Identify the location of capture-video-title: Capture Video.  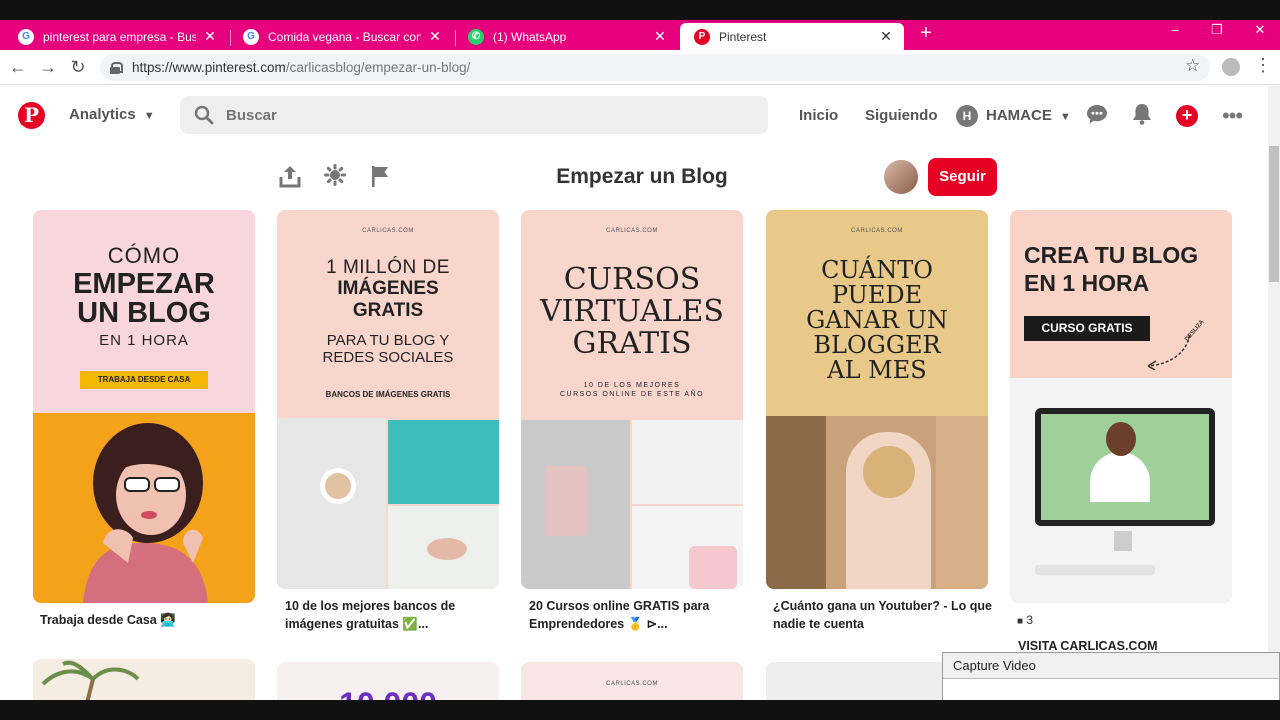
(1111, 666).